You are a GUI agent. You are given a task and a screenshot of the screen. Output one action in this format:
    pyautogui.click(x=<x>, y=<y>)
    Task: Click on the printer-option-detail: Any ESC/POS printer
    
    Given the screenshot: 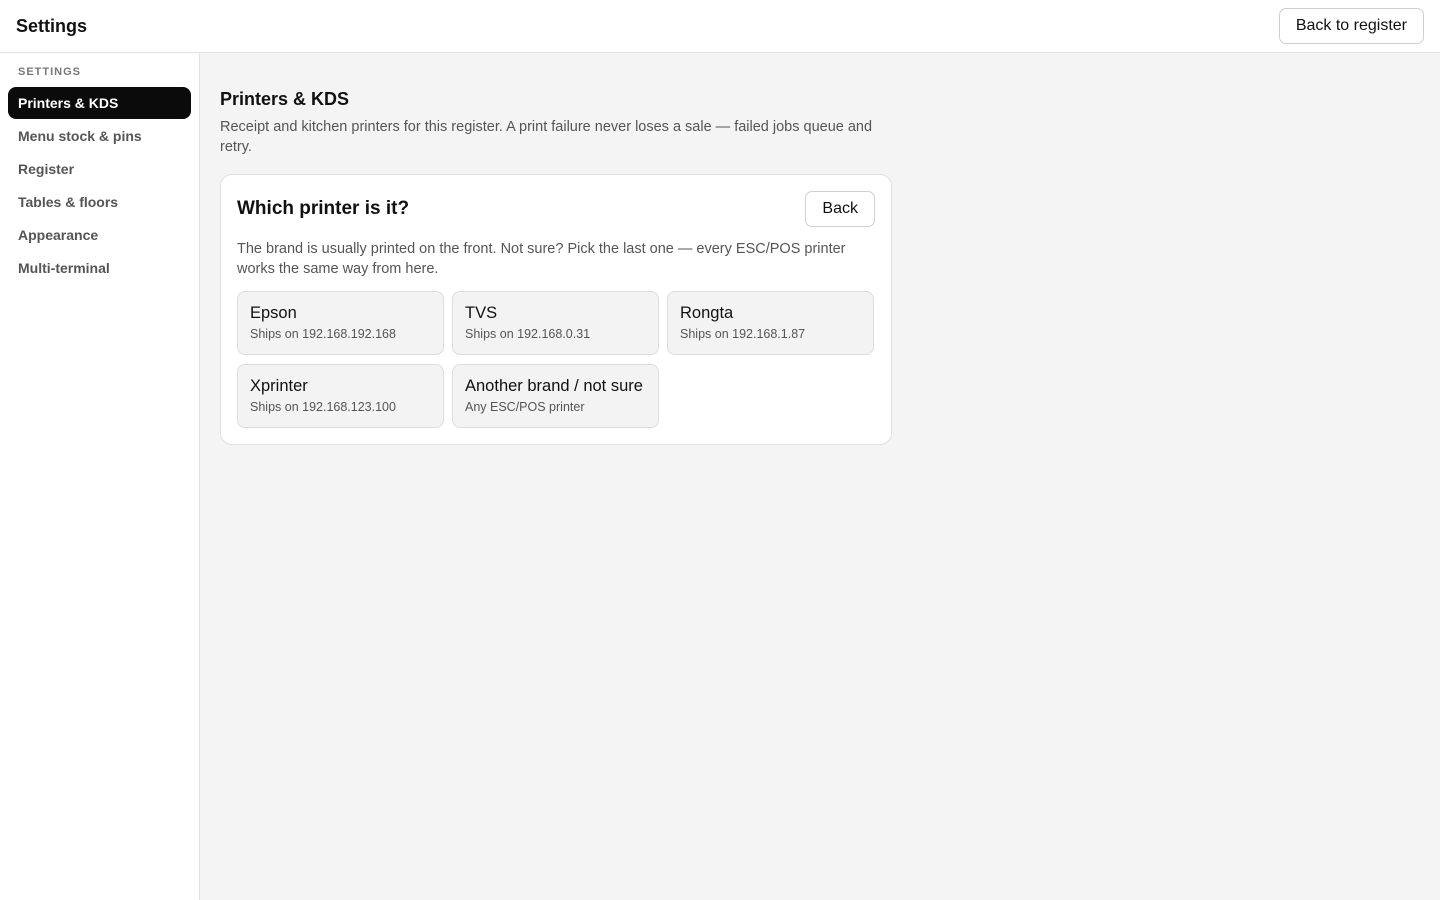 What is the action you would take?
    pyautogui.click(x=525, y=407)
    